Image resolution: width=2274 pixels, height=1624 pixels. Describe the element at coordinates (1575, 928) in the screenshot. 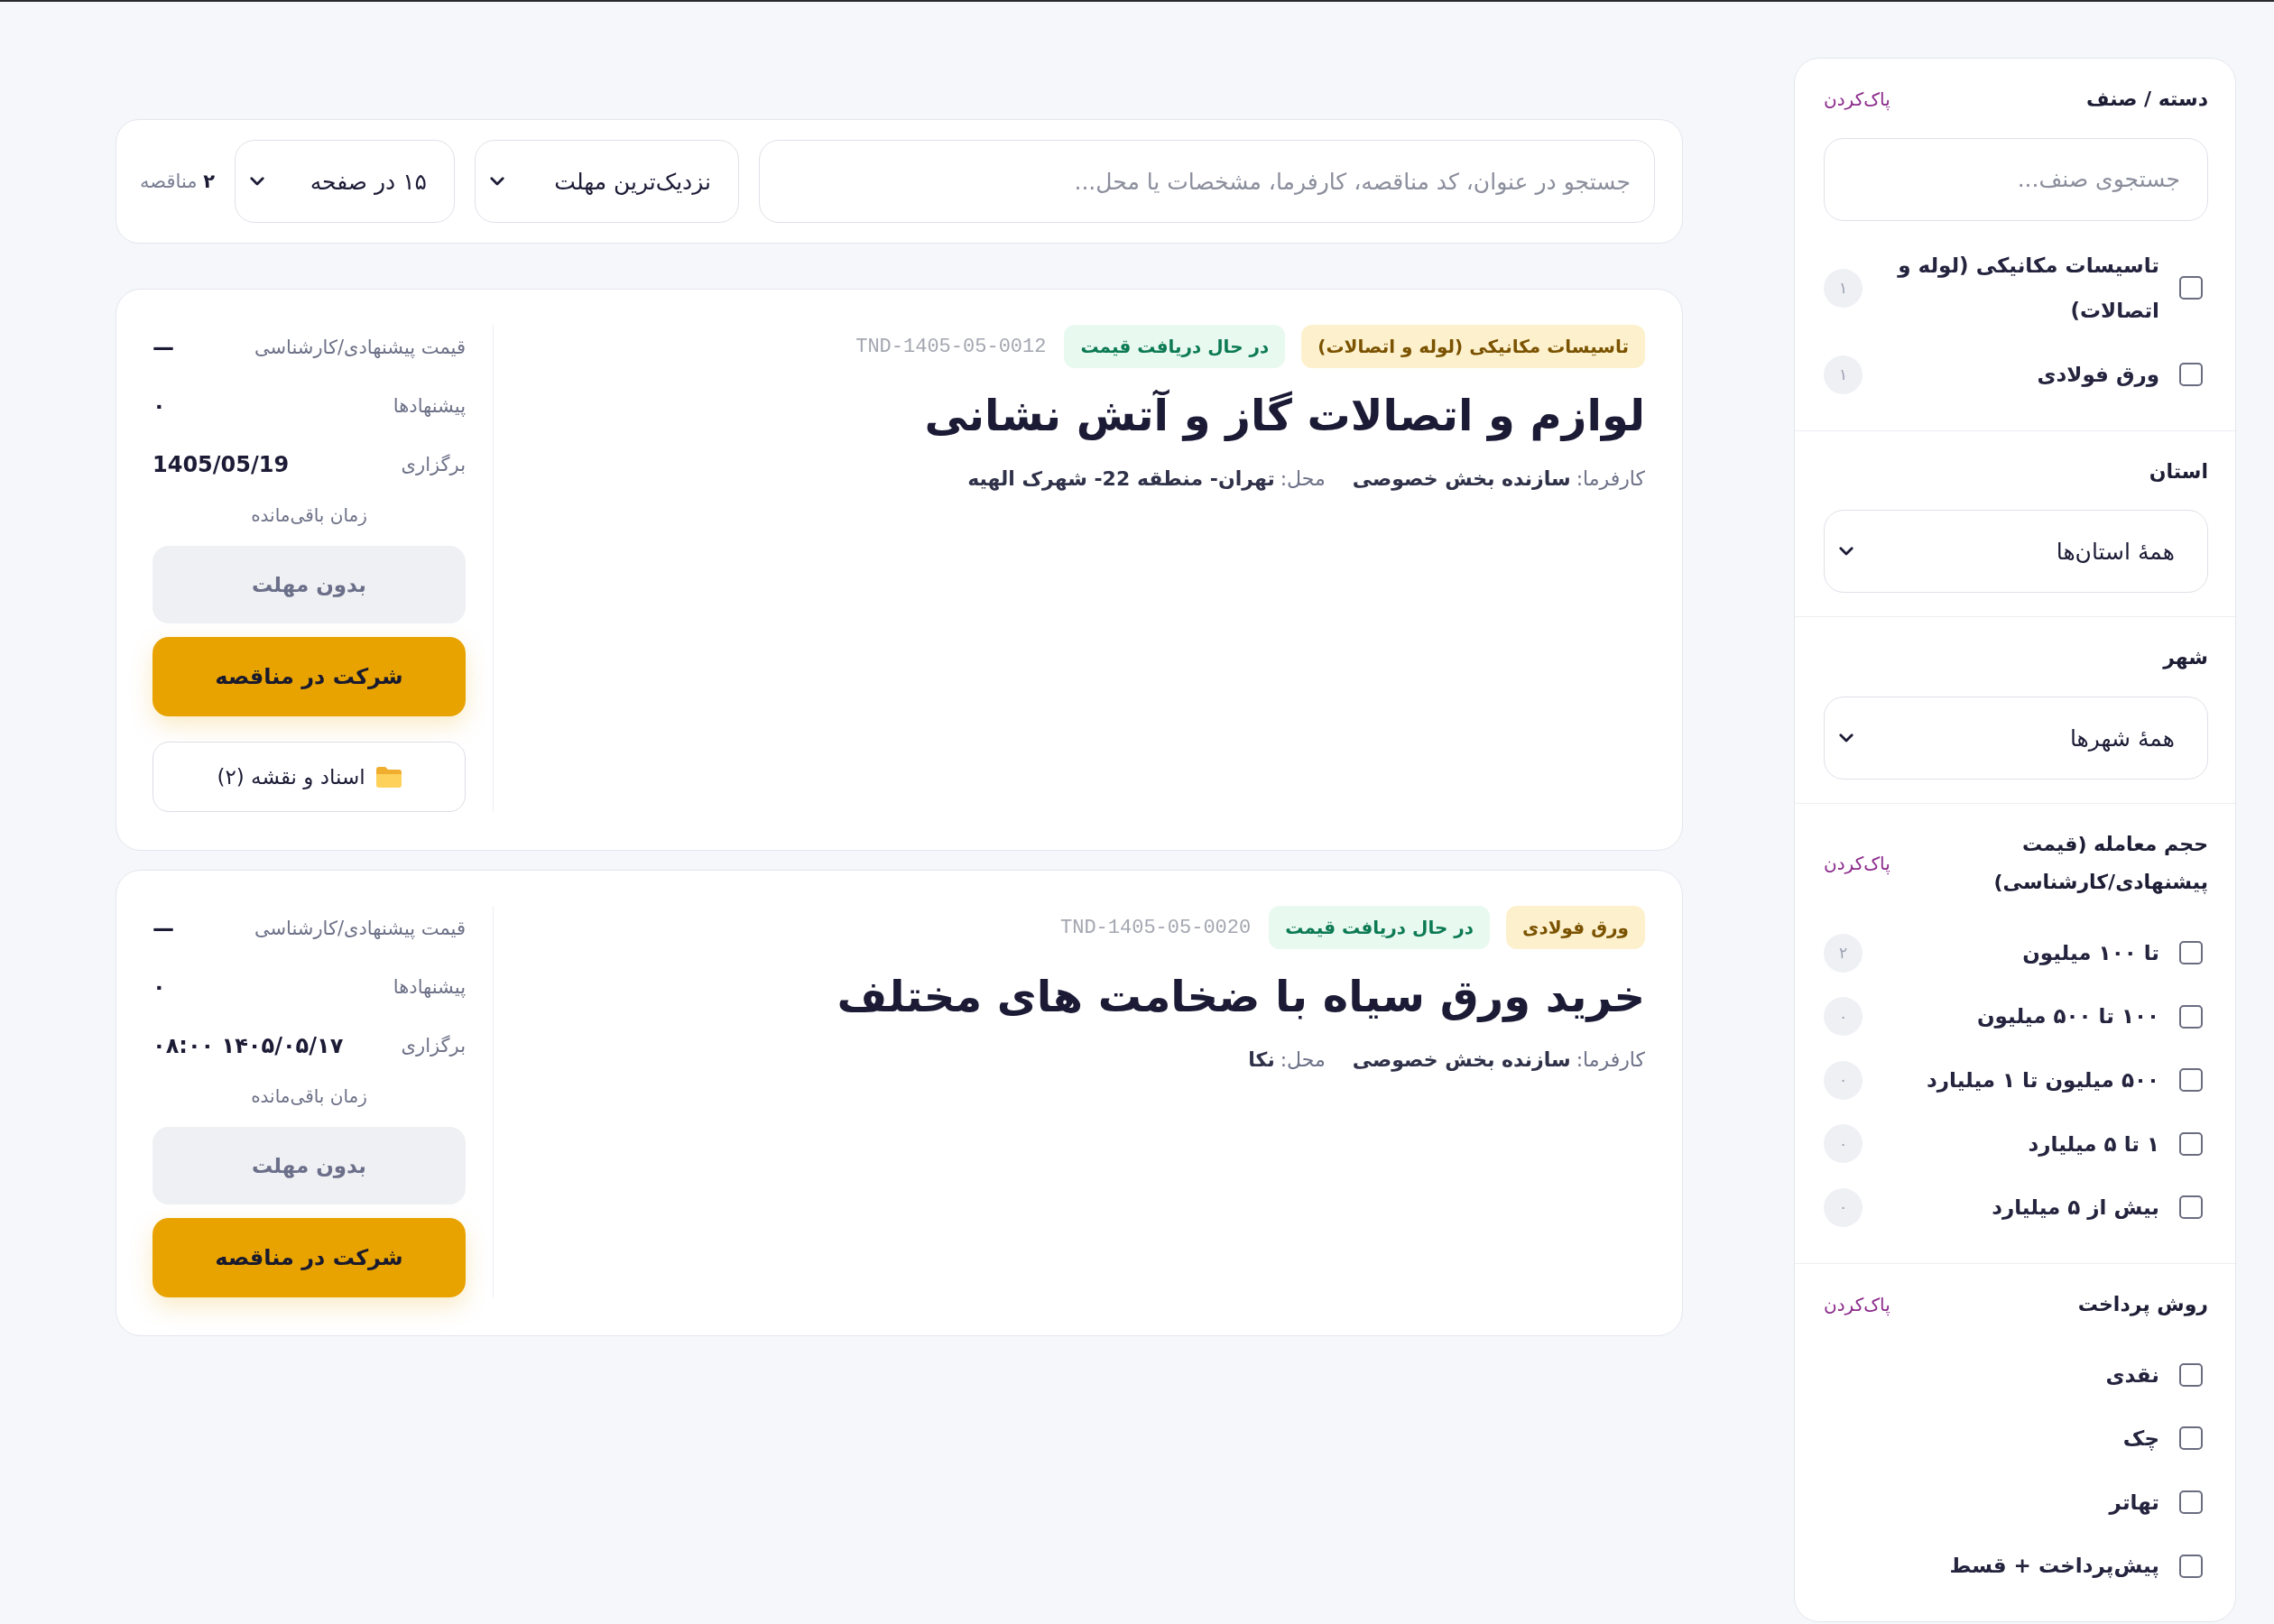

I see `category-tag: ورق فولادی` at that location.